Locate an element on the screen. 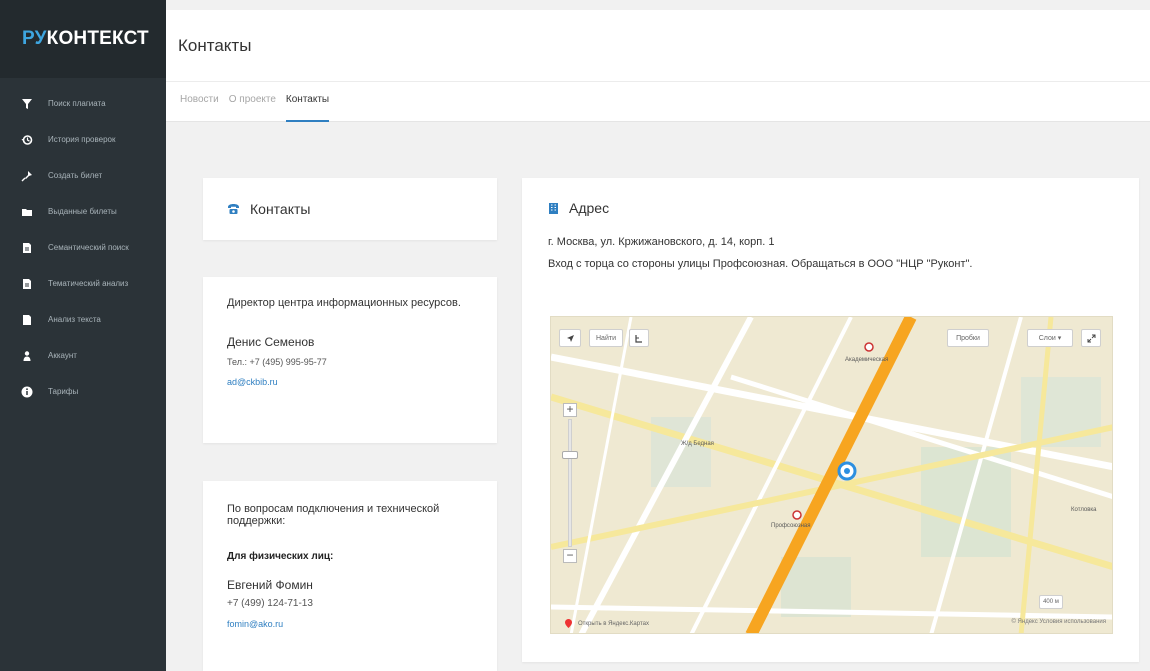 Image resolution: width=1150 pixels, height=671 pixels. locate-button is located at coordinates (570, 338).